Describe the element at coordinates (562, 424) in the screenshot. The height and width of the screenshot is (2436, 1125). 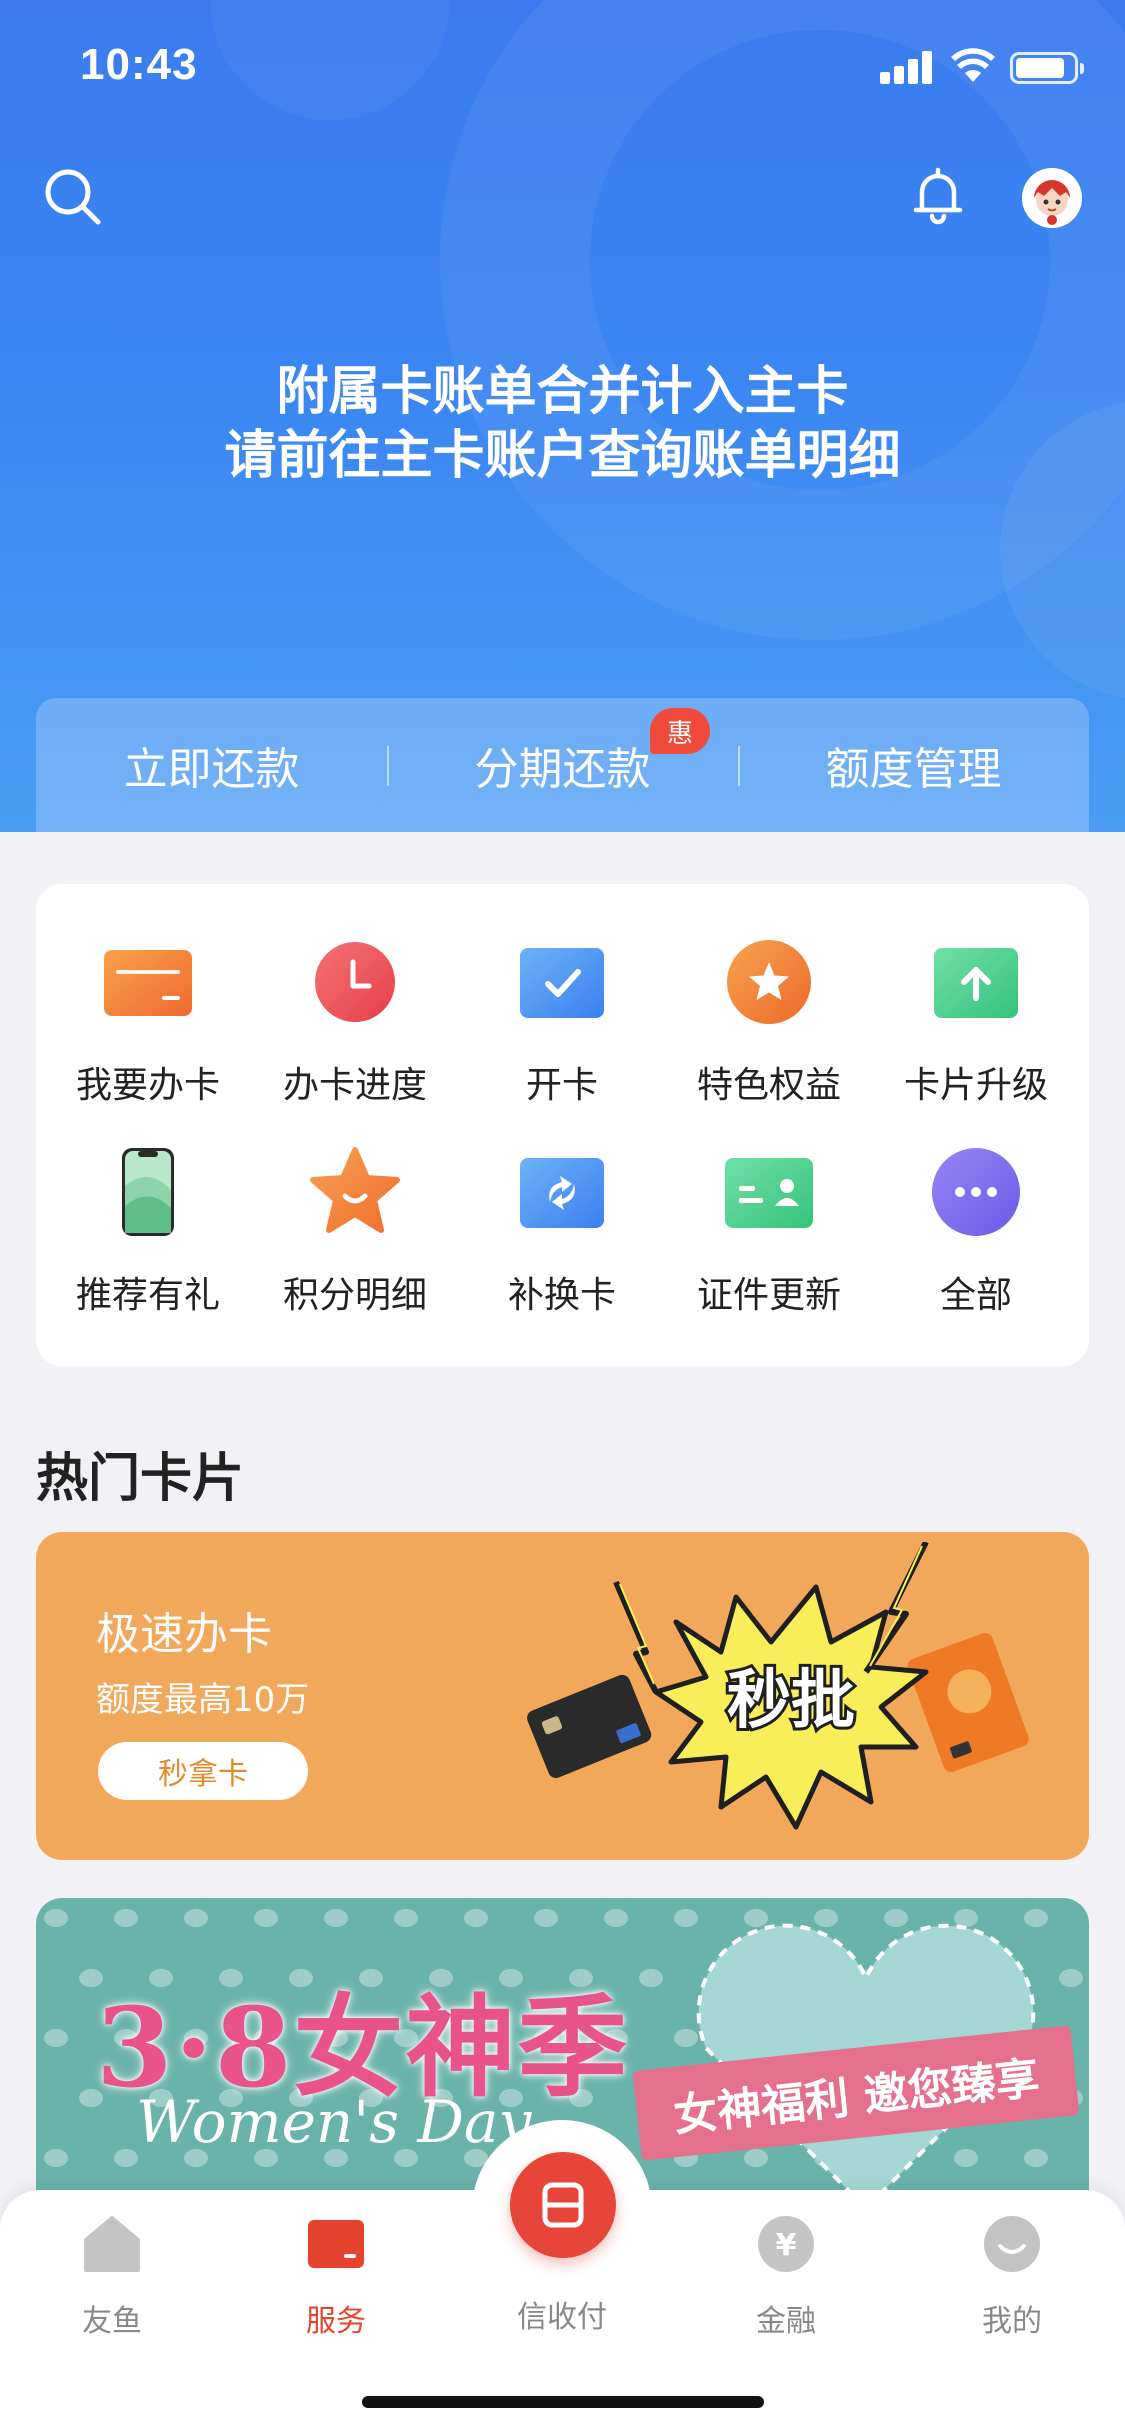
I see `subcard-notice: 附属卡账单合并计入主卡 请前往主卡账户查询账单明细` at that location.